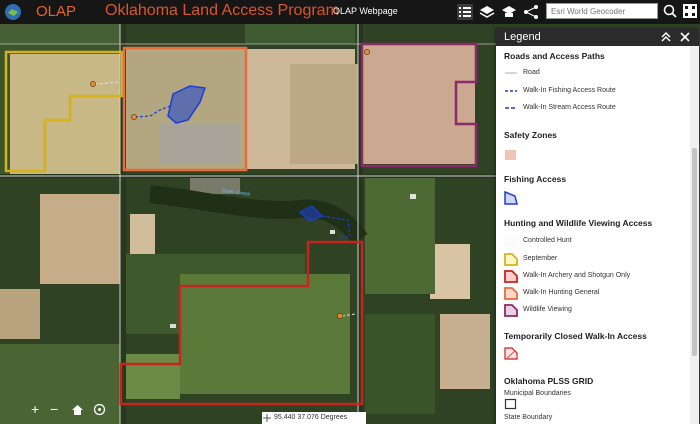 Image resolution: width=700 pixels, height=424 pixels. I want to click on legend-item-stream-route: Walk-In Stream Access Route, so click(569, 107).